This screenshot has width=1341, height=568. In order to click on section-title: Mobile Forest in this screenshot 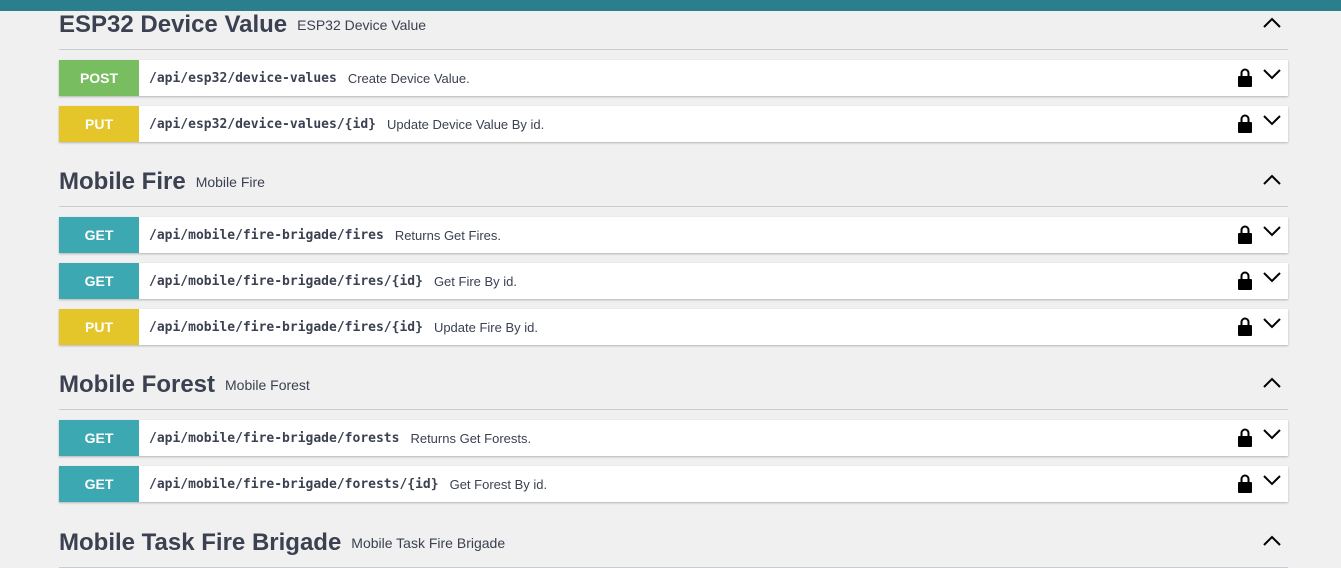, I will do `click(137, 384)`.